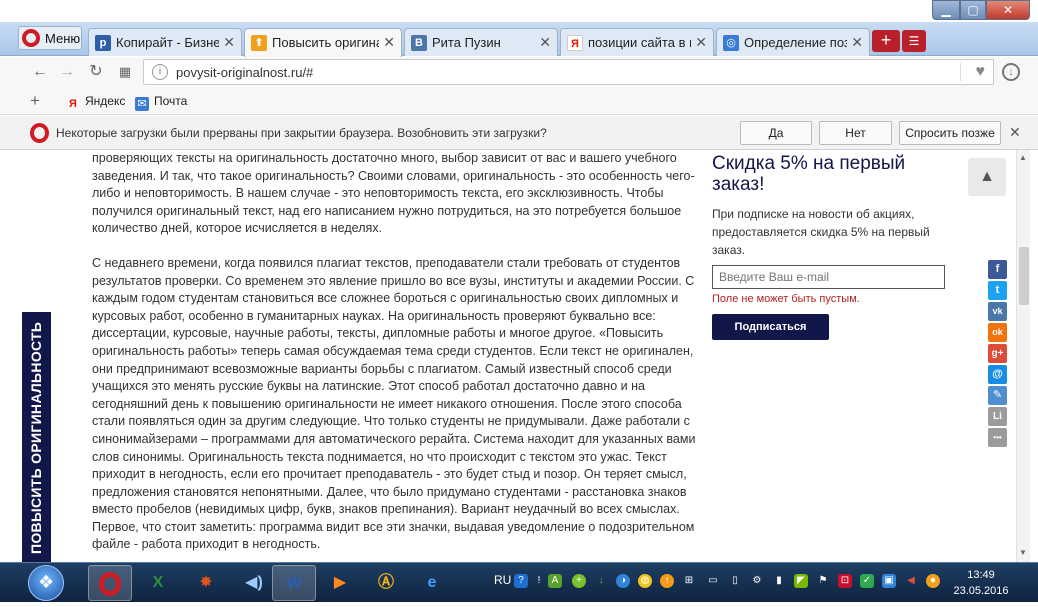 Image resolution: width=1038 pixels, height=607 pixels. I want to click on minimize-window-button: ▁, so click(946, 10).